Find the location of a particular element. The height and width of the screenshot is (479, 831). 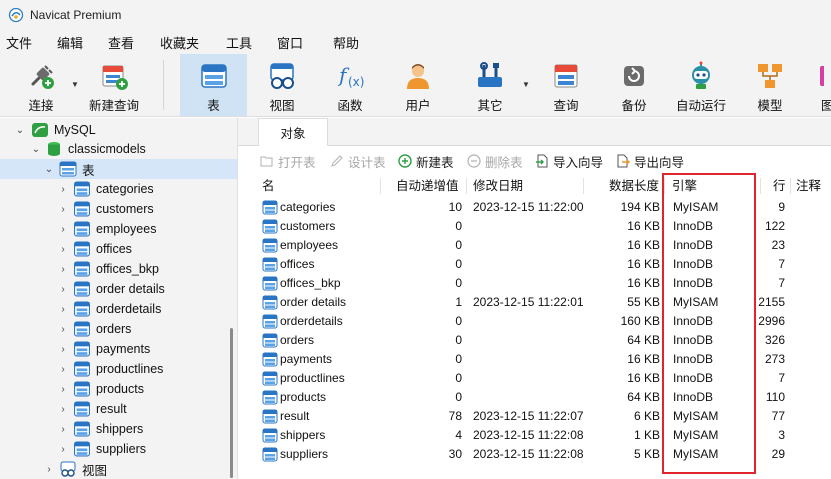

user-button: 用户 is located at coordinates (418, 85).